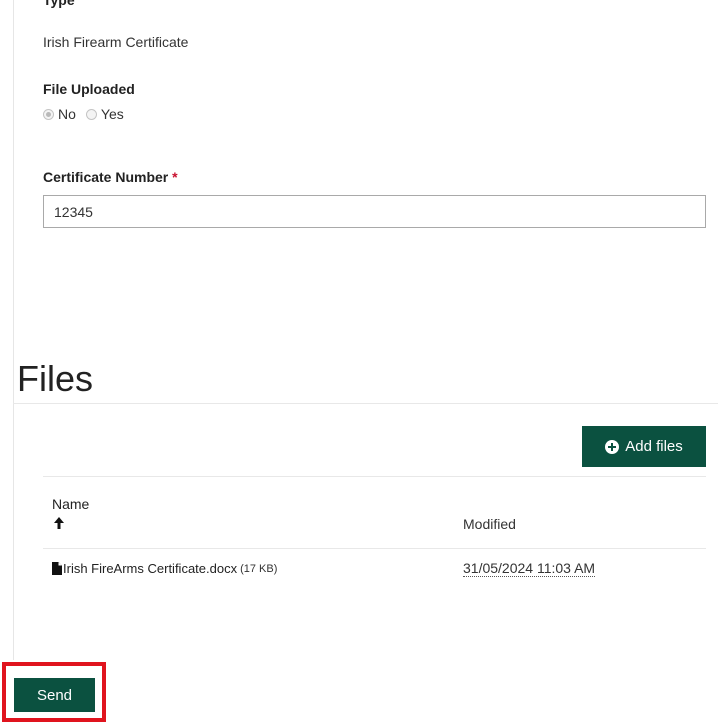  I want to click on certificate-number-label: Certificate Number *, so click(110, 177).